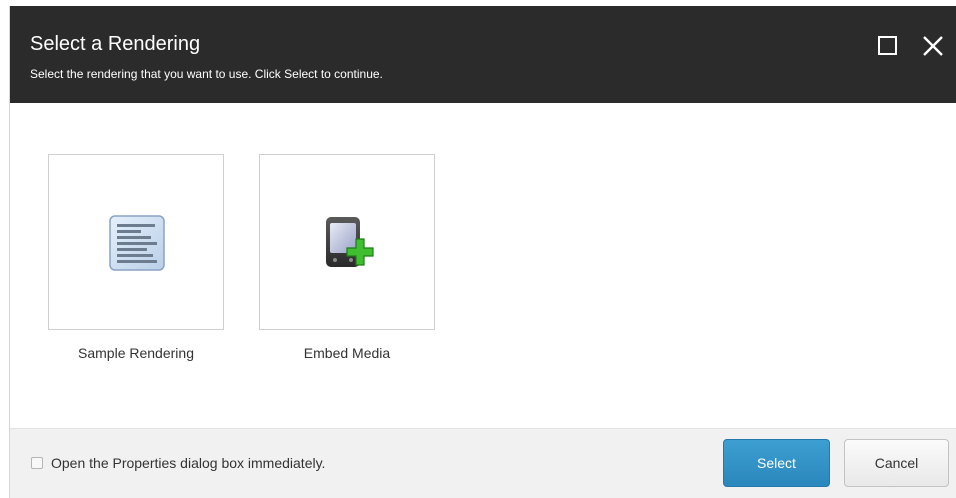 The image size is (956, 498). I want to click on cancel-button: Cancel, so click(896, 463).